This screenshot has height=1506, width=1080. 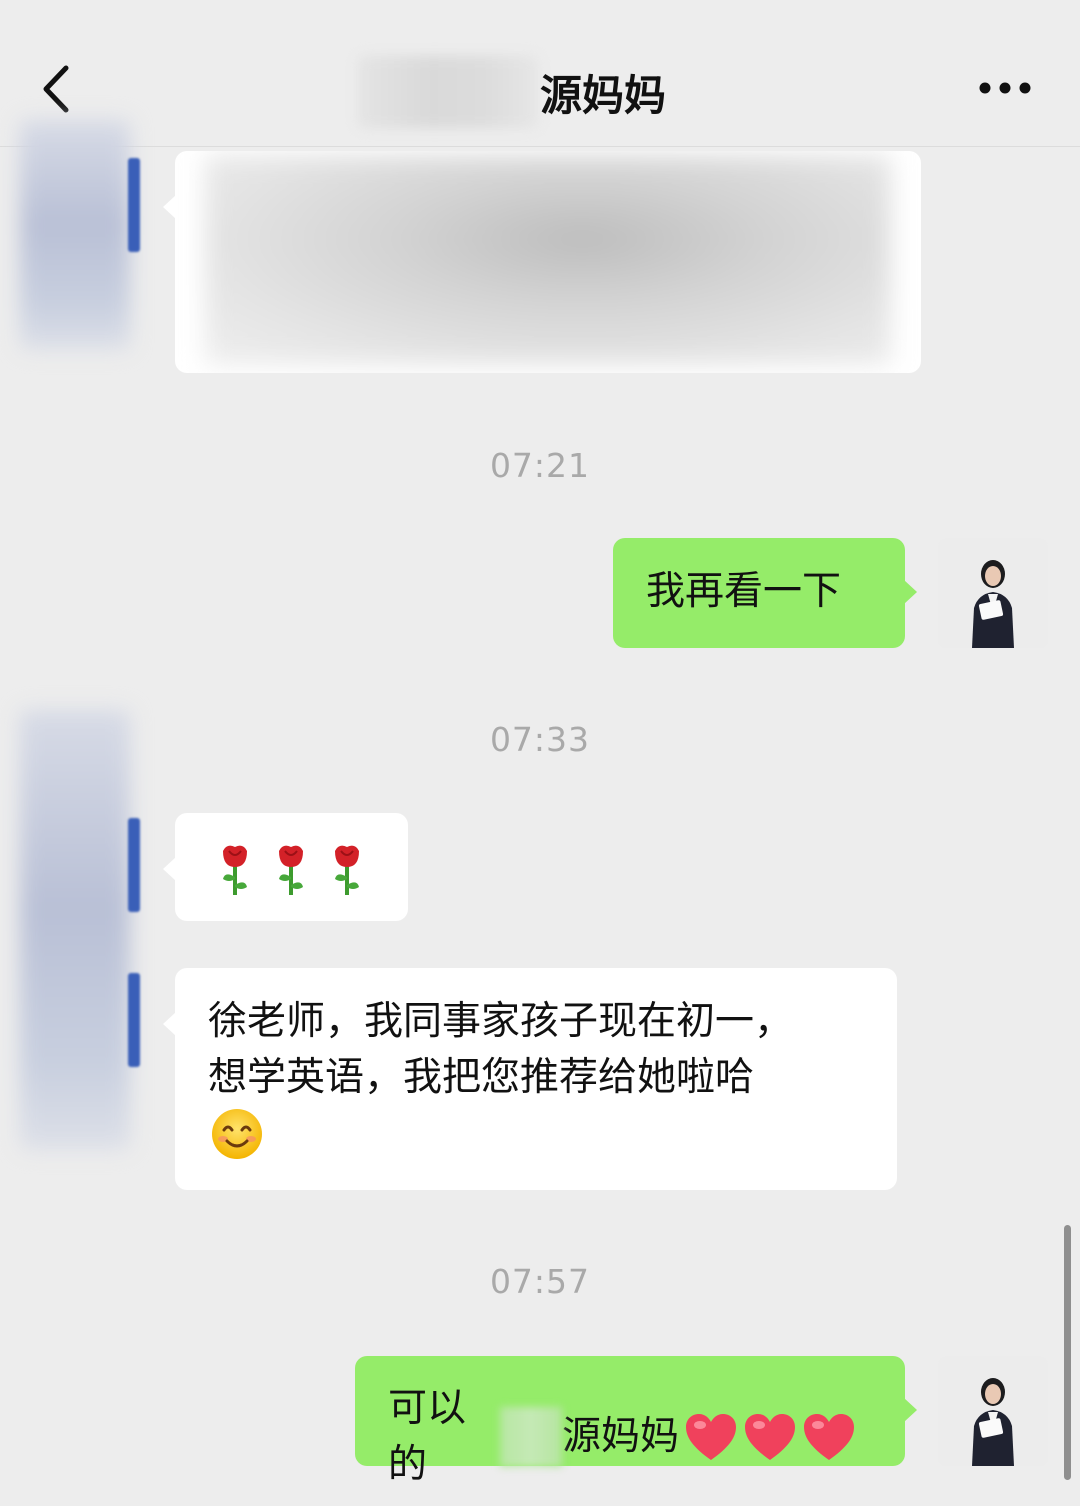 I want to click on more-options-button, so click(x=1005, y=88).